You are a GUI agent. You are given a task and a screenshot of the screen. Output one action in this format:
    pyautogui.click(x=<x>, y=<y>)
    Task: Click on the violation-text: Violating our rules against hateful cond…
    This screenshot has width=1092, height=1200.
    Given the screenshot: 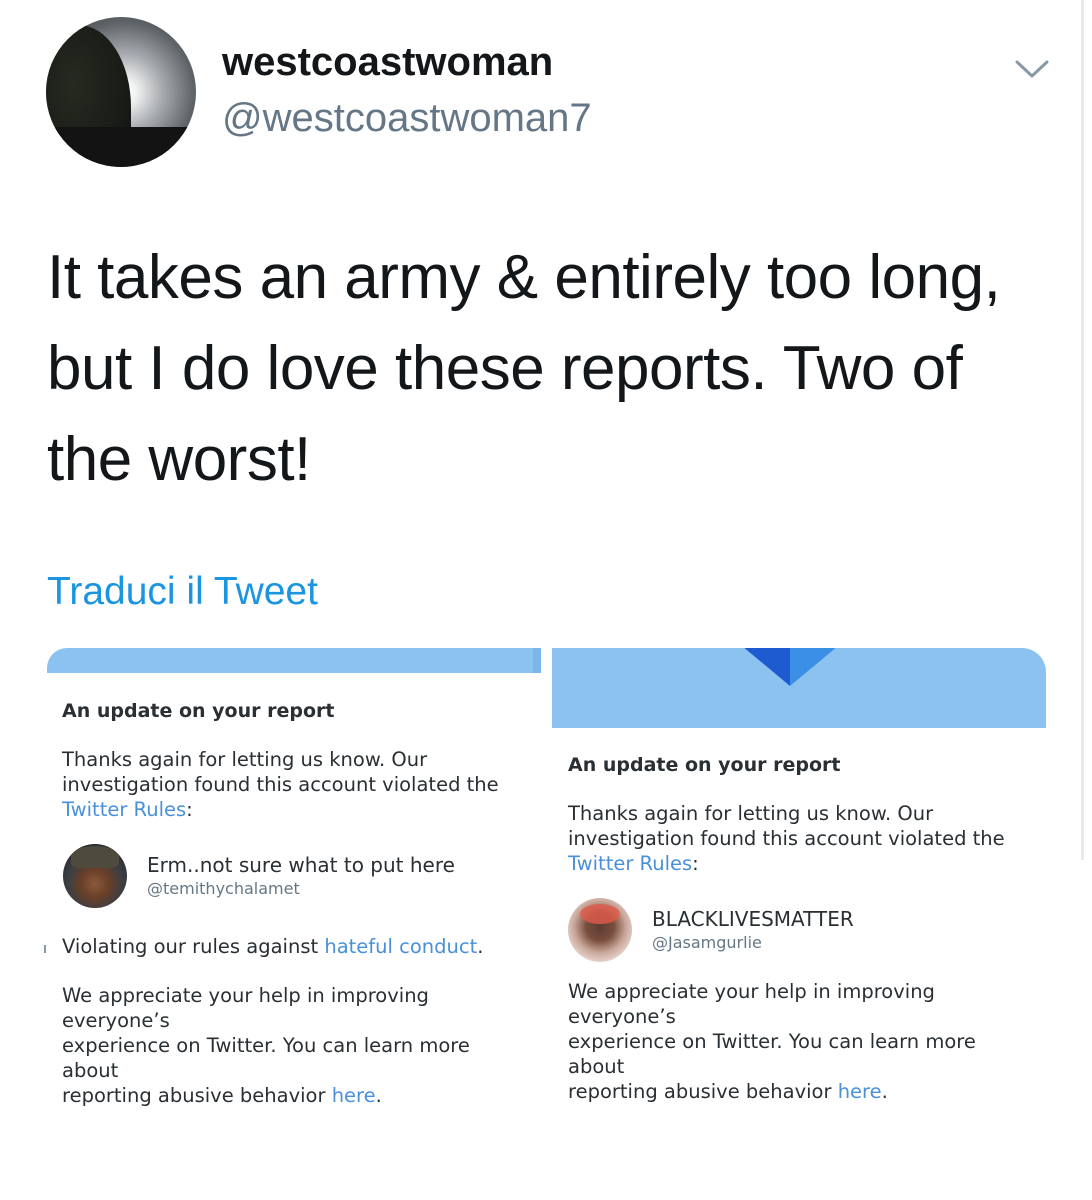 What is the action you would take?
    pyautogui.click(x=297, y=946)
    